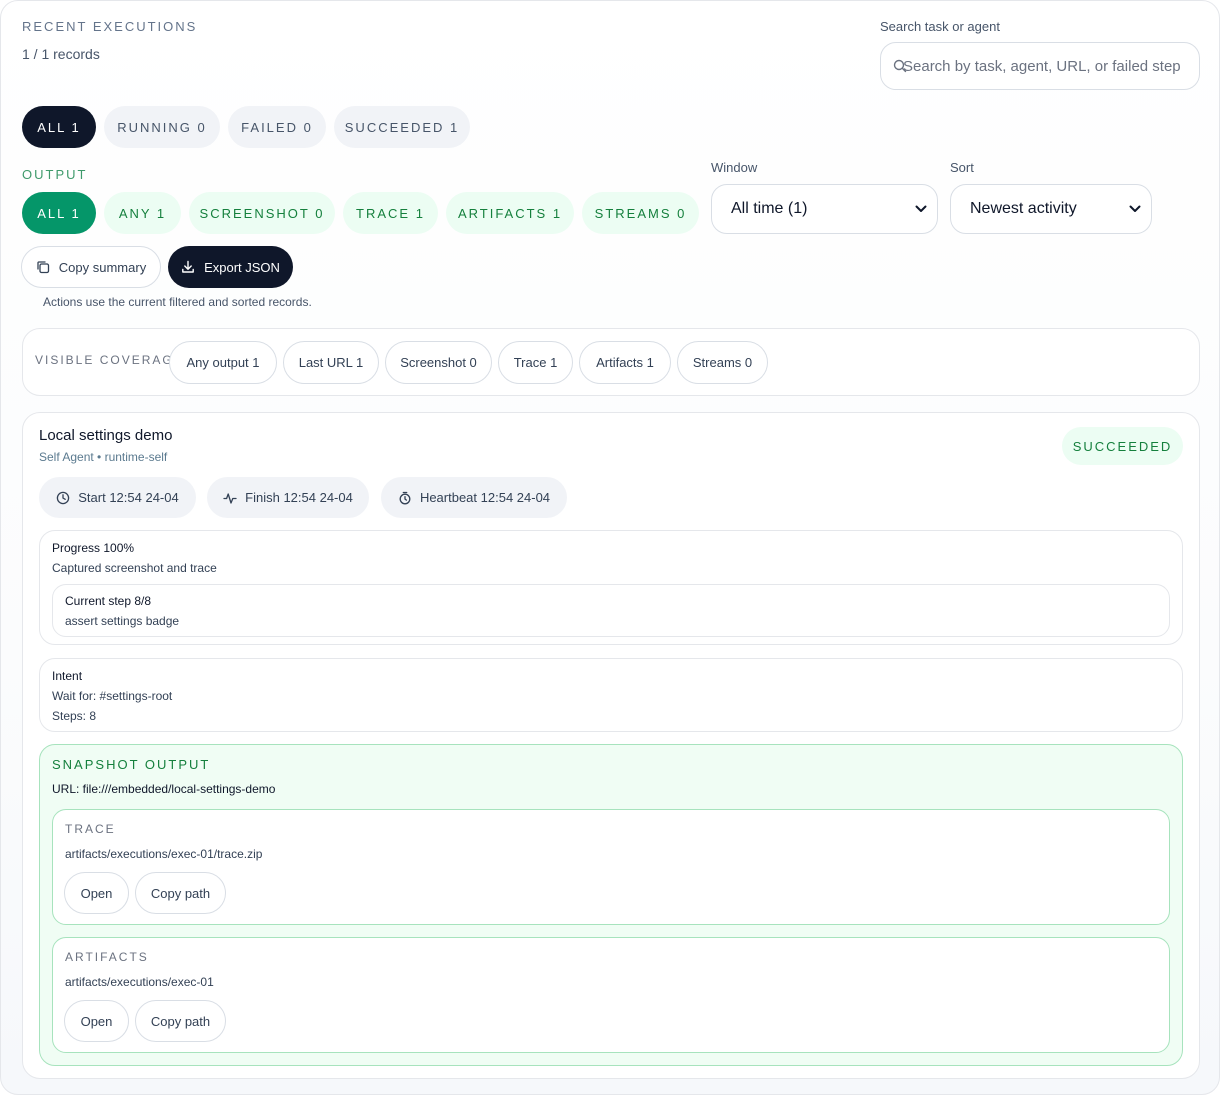 This screenshot has width=1220, height=1095. I want to click on activity-icon, so click(230, 498).